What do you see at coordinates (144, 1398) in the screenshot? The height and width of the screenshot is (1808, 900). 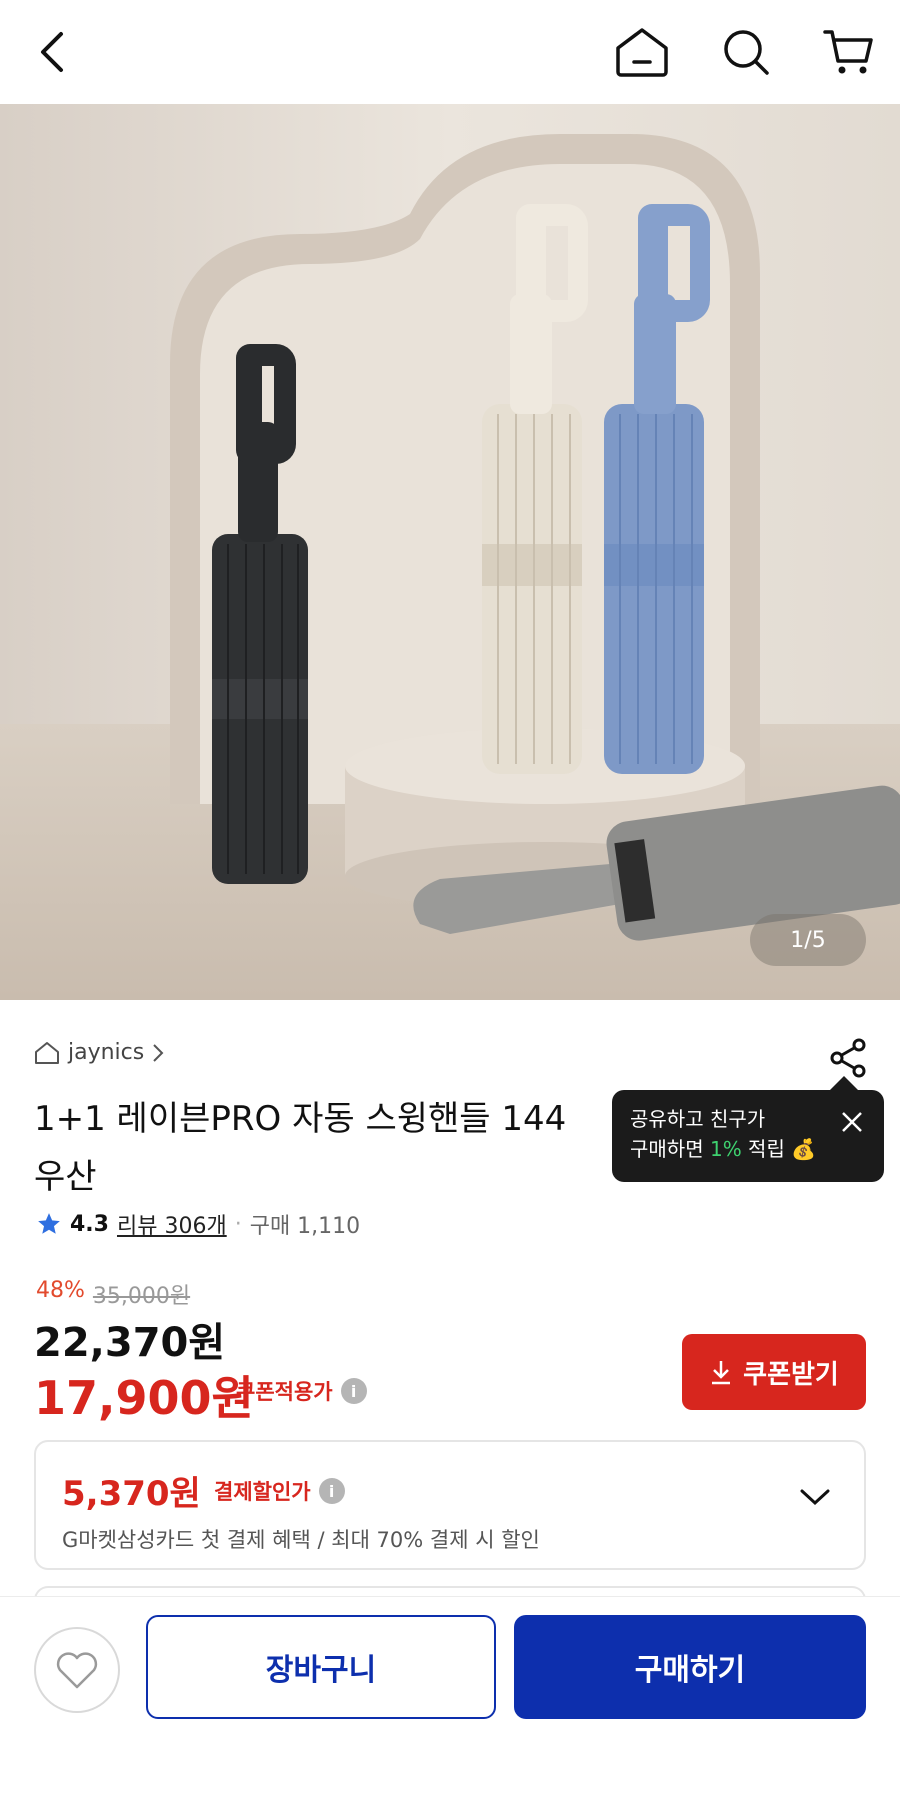 I see `coupon-price: 17,900원` at bounding box center [144, 1398].